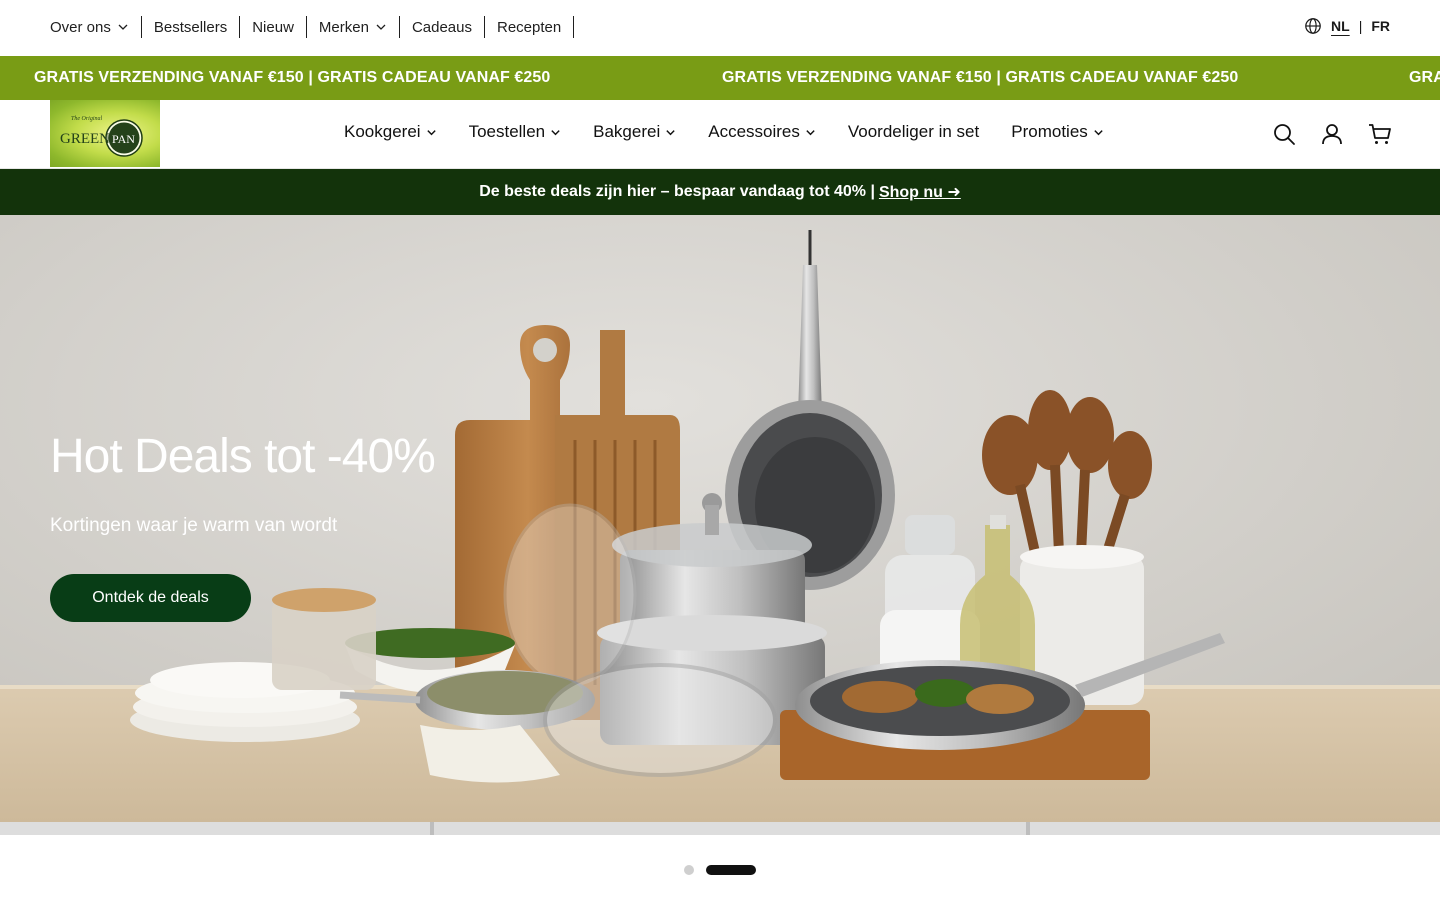  Describe the element at coordinates (1284, 134) in the screenshot. I see `search-icon` at that location.